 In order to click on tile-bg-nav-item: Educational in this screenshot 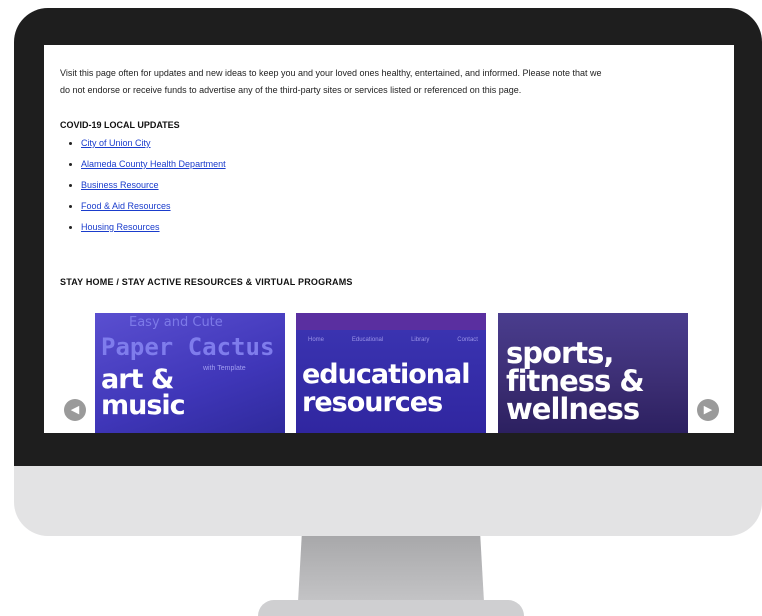, I will do `click(367, 340)`.